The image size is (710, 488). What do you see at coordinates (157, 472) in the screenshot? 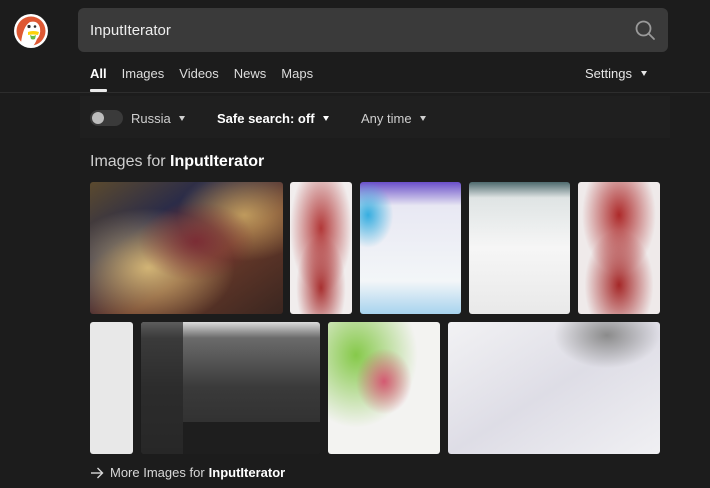
I see `more-images-prefix: More Images for` at bounding box center [157, 472].